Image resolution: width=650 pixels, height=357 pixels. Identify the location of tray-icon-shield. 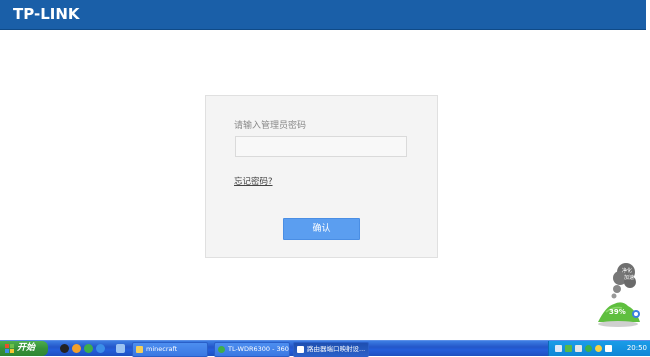
(568, 348).